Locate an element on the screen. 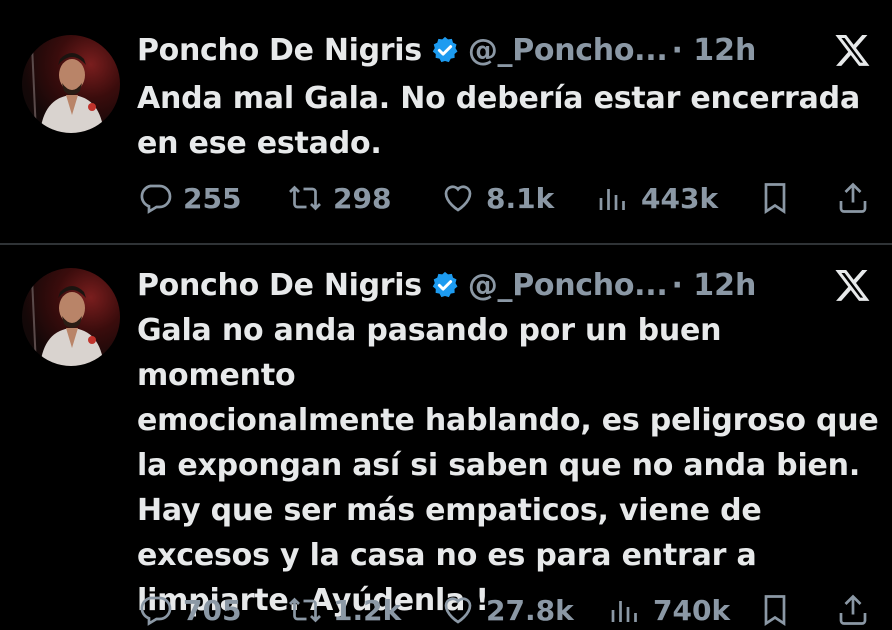 This screenshot has width=892, height=630. like-button: 27.8k is located at coordinates (507, 610).